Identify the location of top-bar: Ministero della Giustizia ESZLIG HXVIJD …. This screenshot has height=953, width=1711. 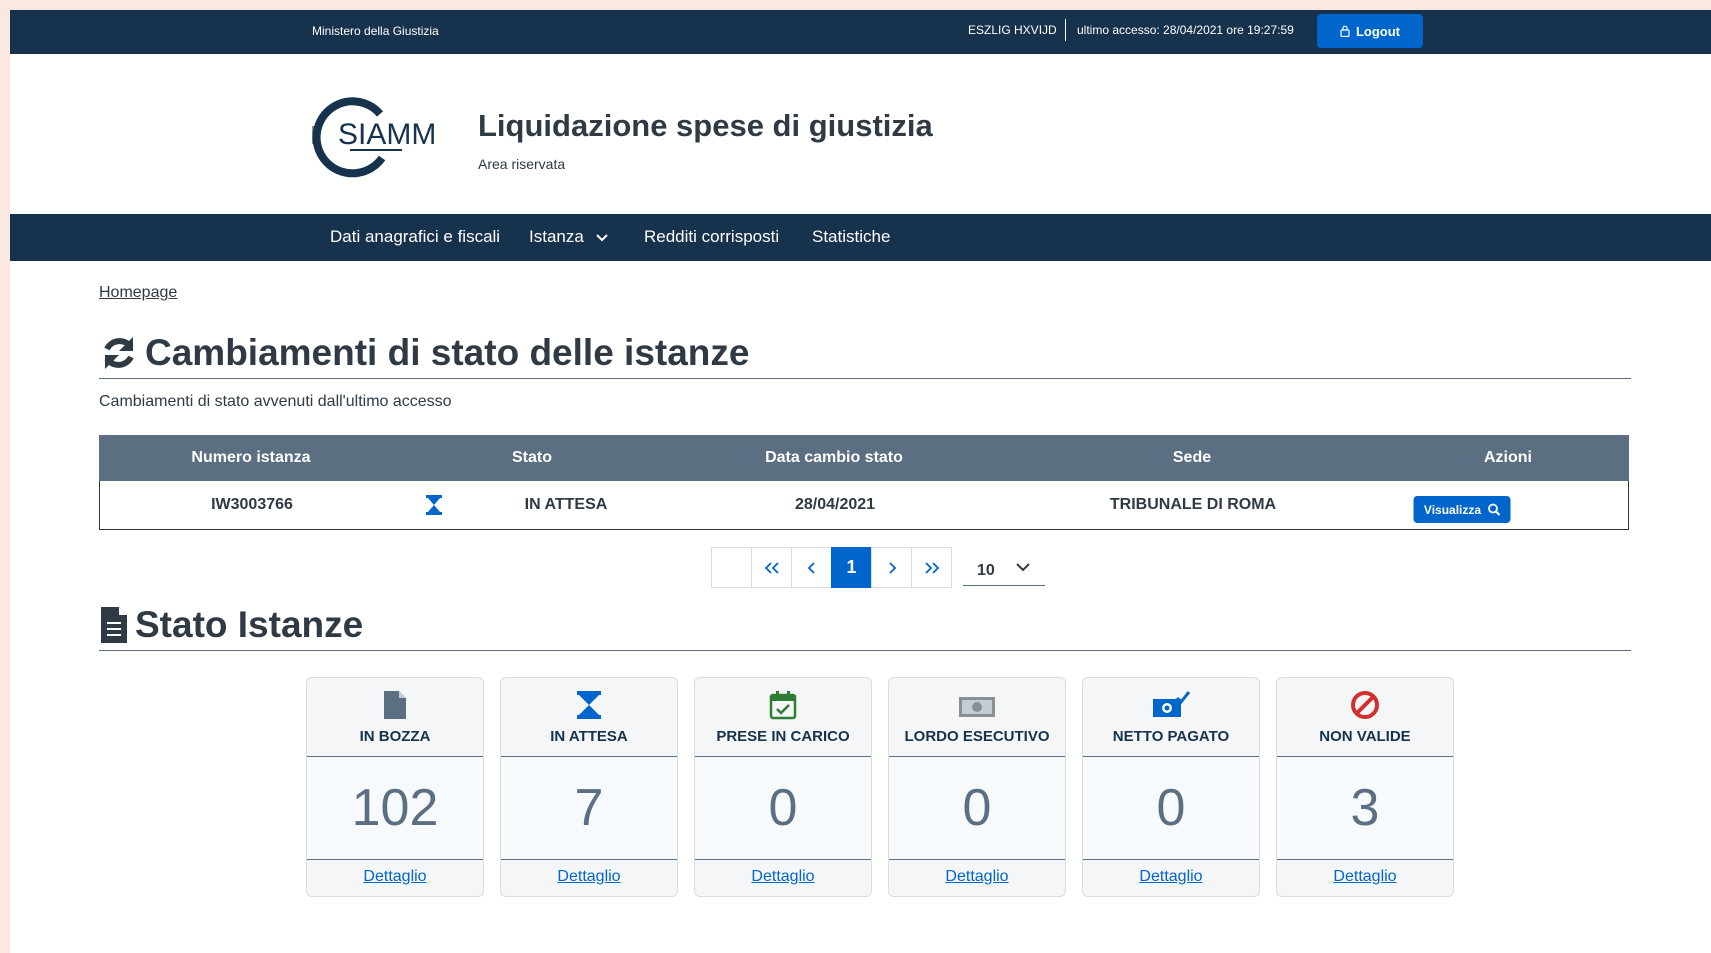
(860, 32).